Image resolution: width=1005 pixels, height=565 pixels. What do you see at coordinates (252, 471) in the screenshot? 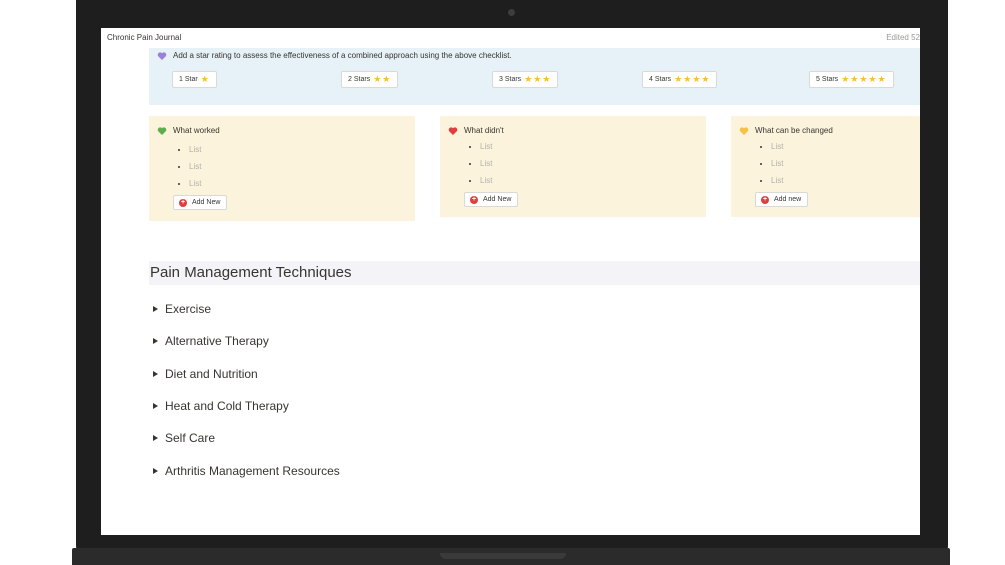
I see `toggle-label: Arthritis Management Resources` at bounding box center [252, 471].